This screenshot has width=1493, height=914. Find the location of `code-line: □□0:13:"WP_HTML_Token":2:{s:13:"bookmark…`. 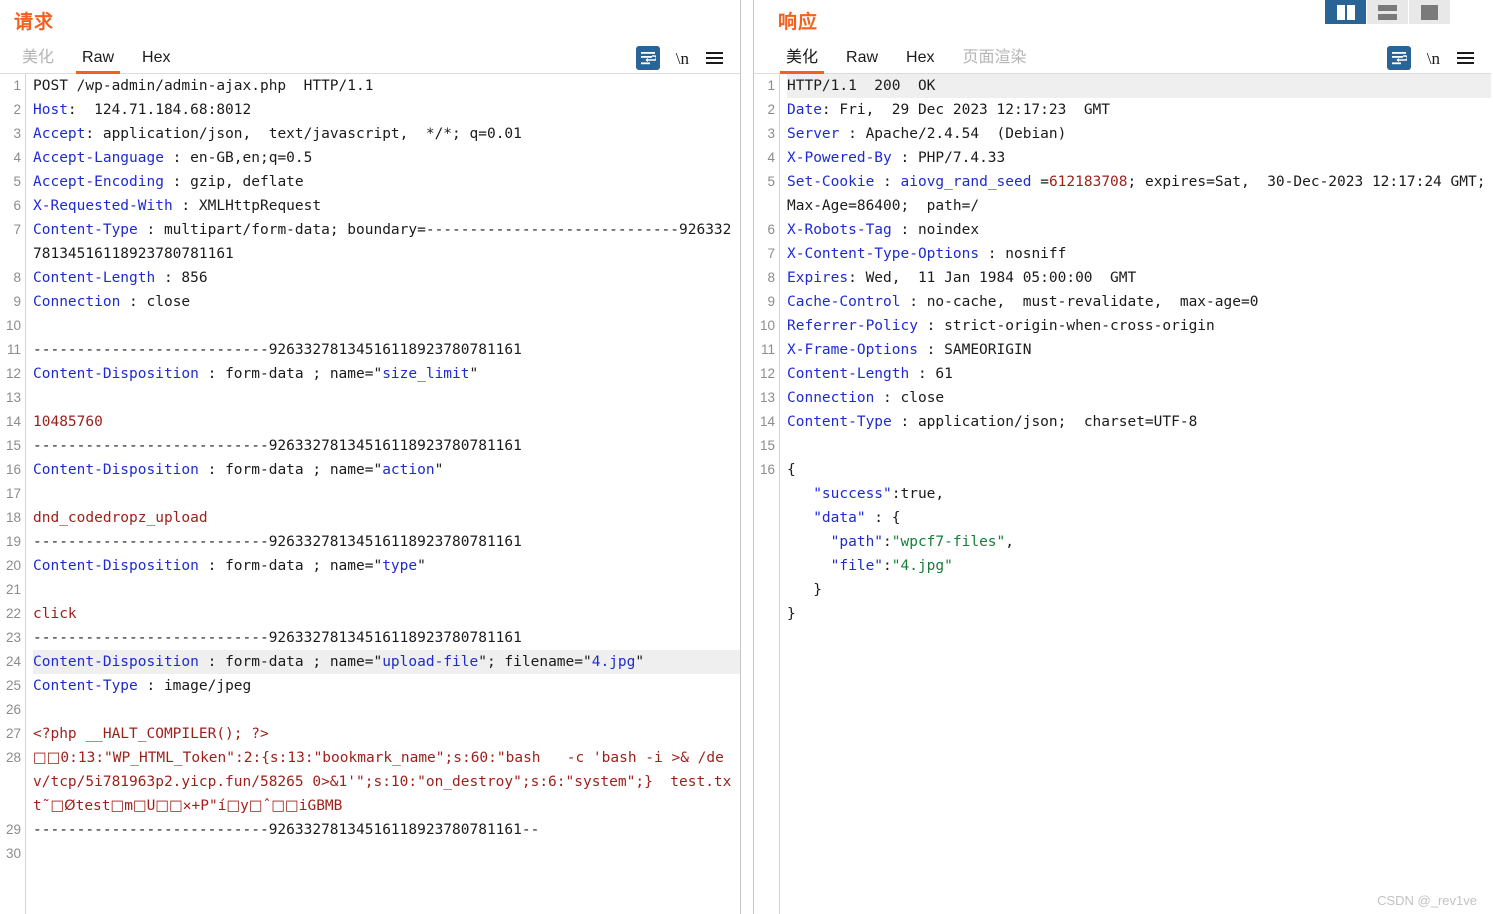

code-line: □□0:13:"WP_HTML_Token":2:{s:13:"bookmark… is located at coordinates (382, 782).